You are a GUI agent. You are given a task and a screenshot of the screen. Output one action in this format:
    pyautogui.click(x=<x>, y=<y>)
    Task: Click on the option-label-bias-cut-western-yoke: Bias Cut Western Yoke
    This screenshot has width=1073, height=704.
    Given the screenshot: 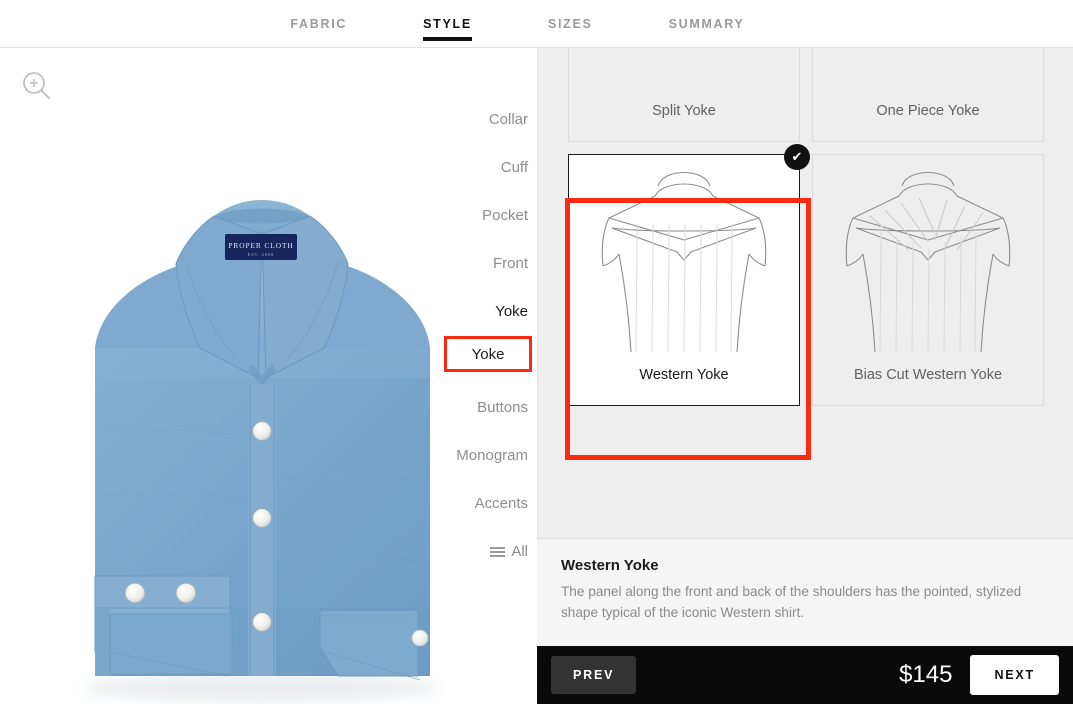 What is the action you would take?
    pyautogui.click(x=928, y=375)
    